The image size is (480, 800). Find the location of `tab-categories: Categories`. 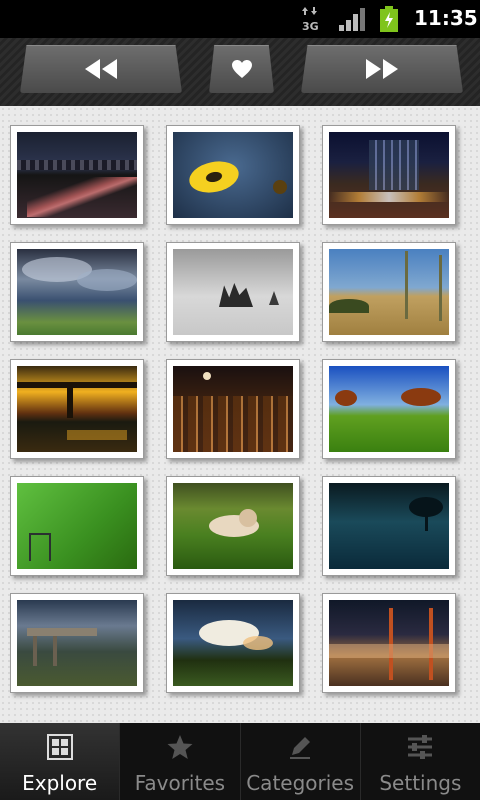

tab-categories: Categories is located at coordinates (299, 761).